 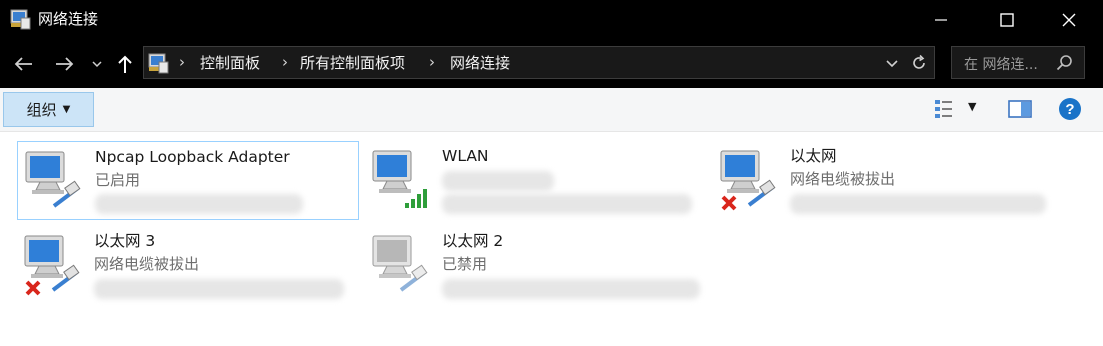 What do you see at coordinates (66, 109) in the screenshot?
I see `caret-down-icon: ▼` at bounding box center [66, 109].